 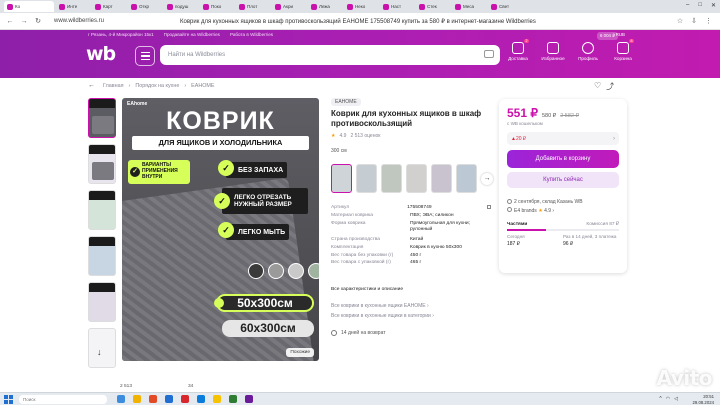 What do you see at coordinates (518, 50) in the screenshot?
I see `header-delivery-link: 2 Доставка` at bounding box center [518, 50].